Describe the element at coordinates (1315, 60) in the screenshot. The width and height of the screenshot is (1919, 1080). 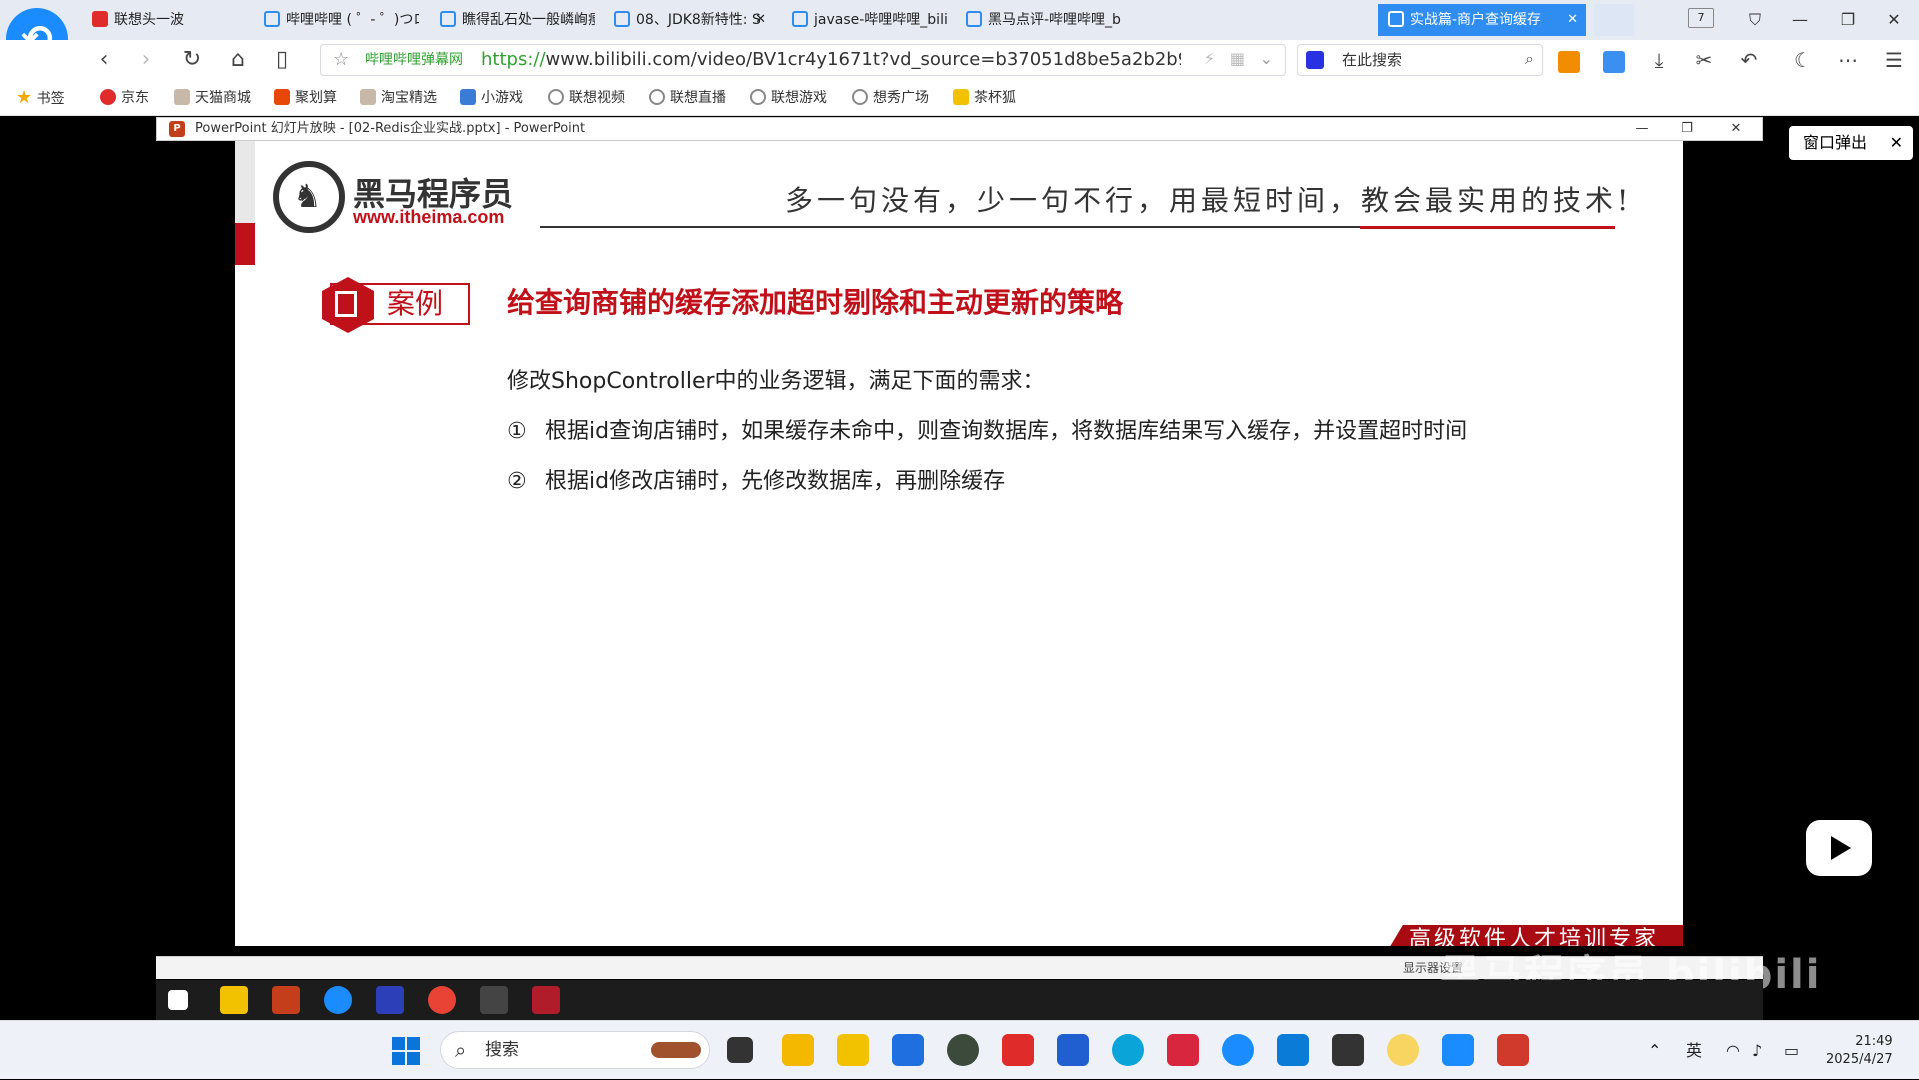
I see `baidu-icon` at that location.